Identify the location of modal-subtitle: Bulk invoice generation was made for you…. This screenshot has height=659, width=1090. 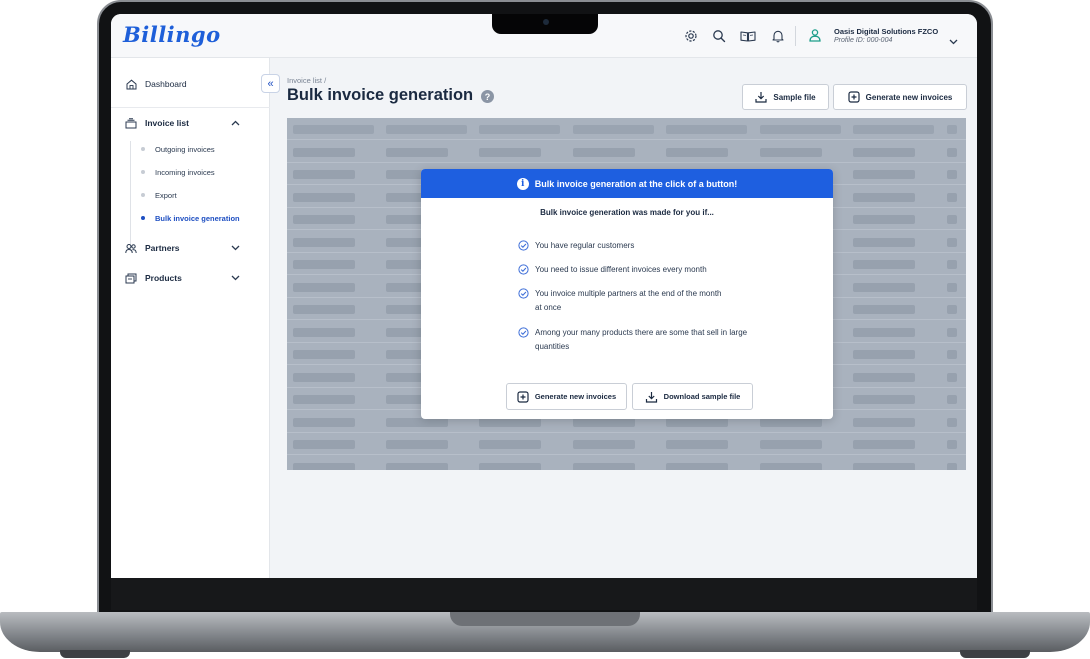
(627, 212).